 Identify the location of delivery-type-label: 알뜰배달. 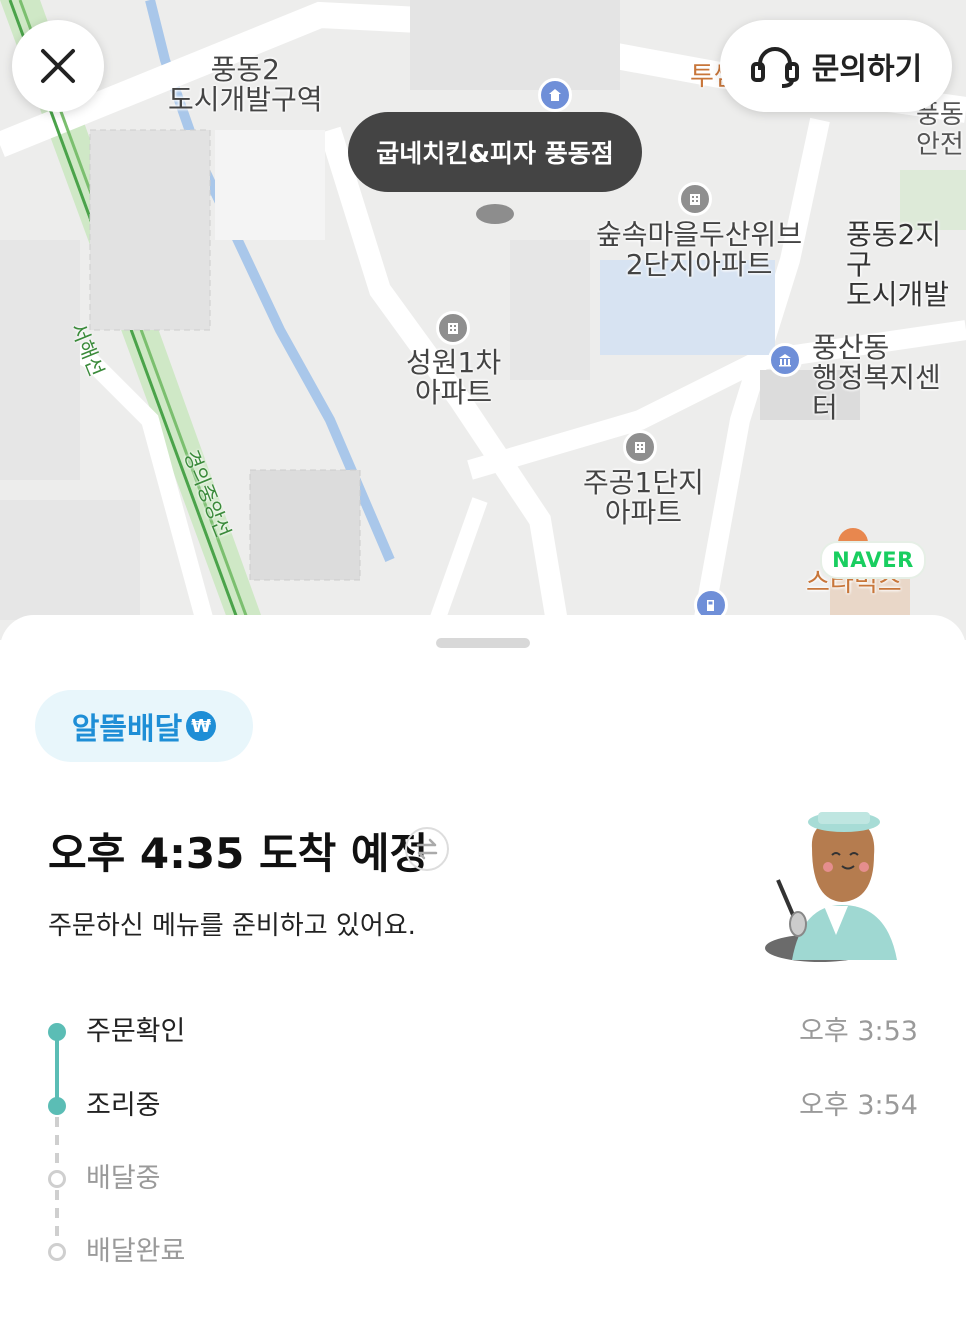
(127, 729).